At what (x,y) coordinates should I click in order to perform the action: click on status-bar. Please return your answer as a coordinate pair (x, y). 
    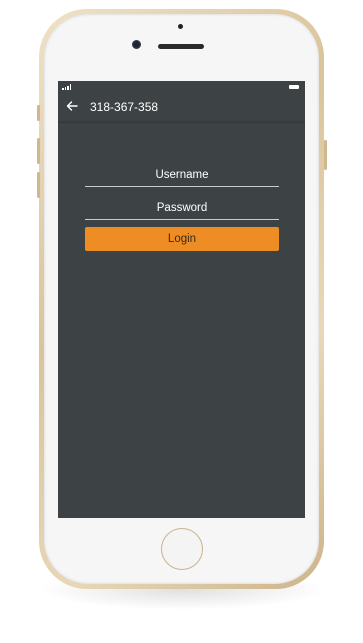
    Looking at the image, I should click on (181, 87).